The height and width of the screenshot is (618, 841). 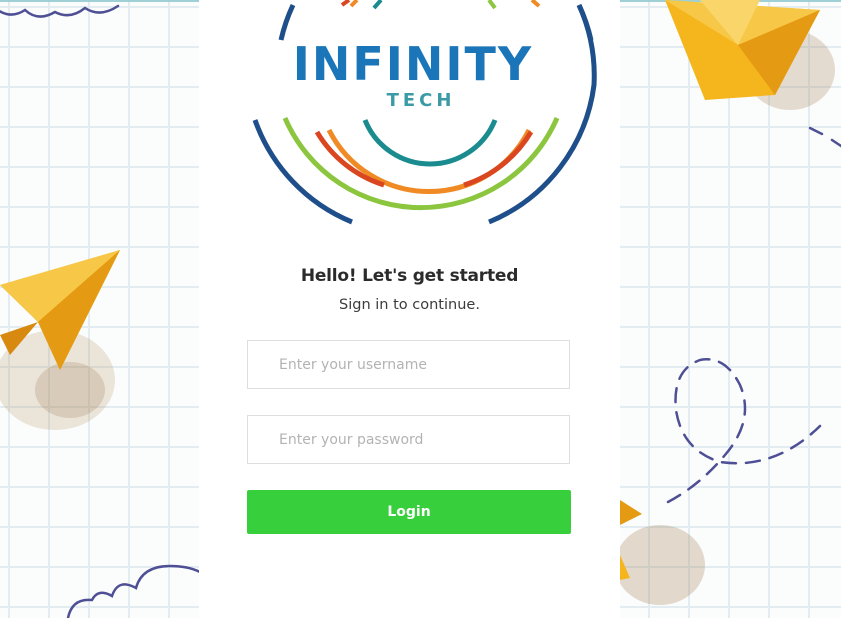 I want to click on dashed-loop-doodle, so click(x=744, y=431).